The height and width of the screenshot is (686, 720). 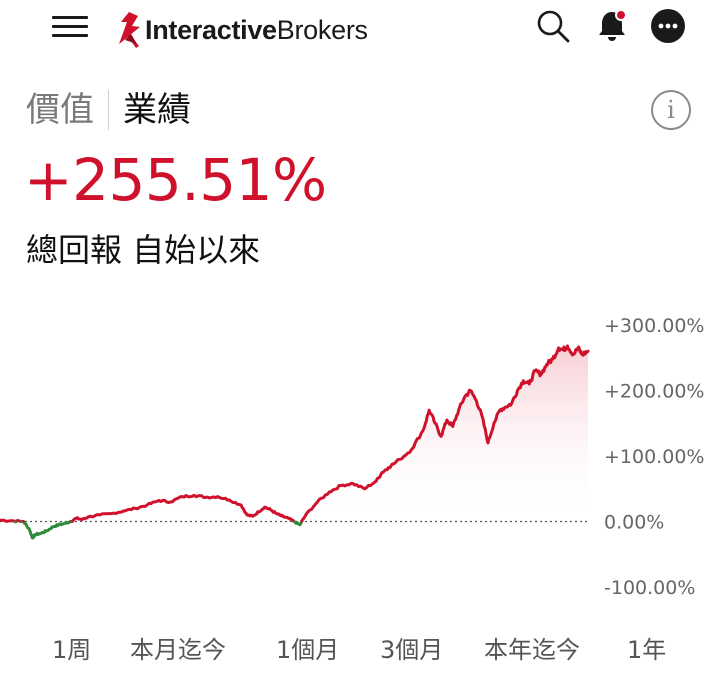 I want to click on more-icon, so click(x=668, y=26).